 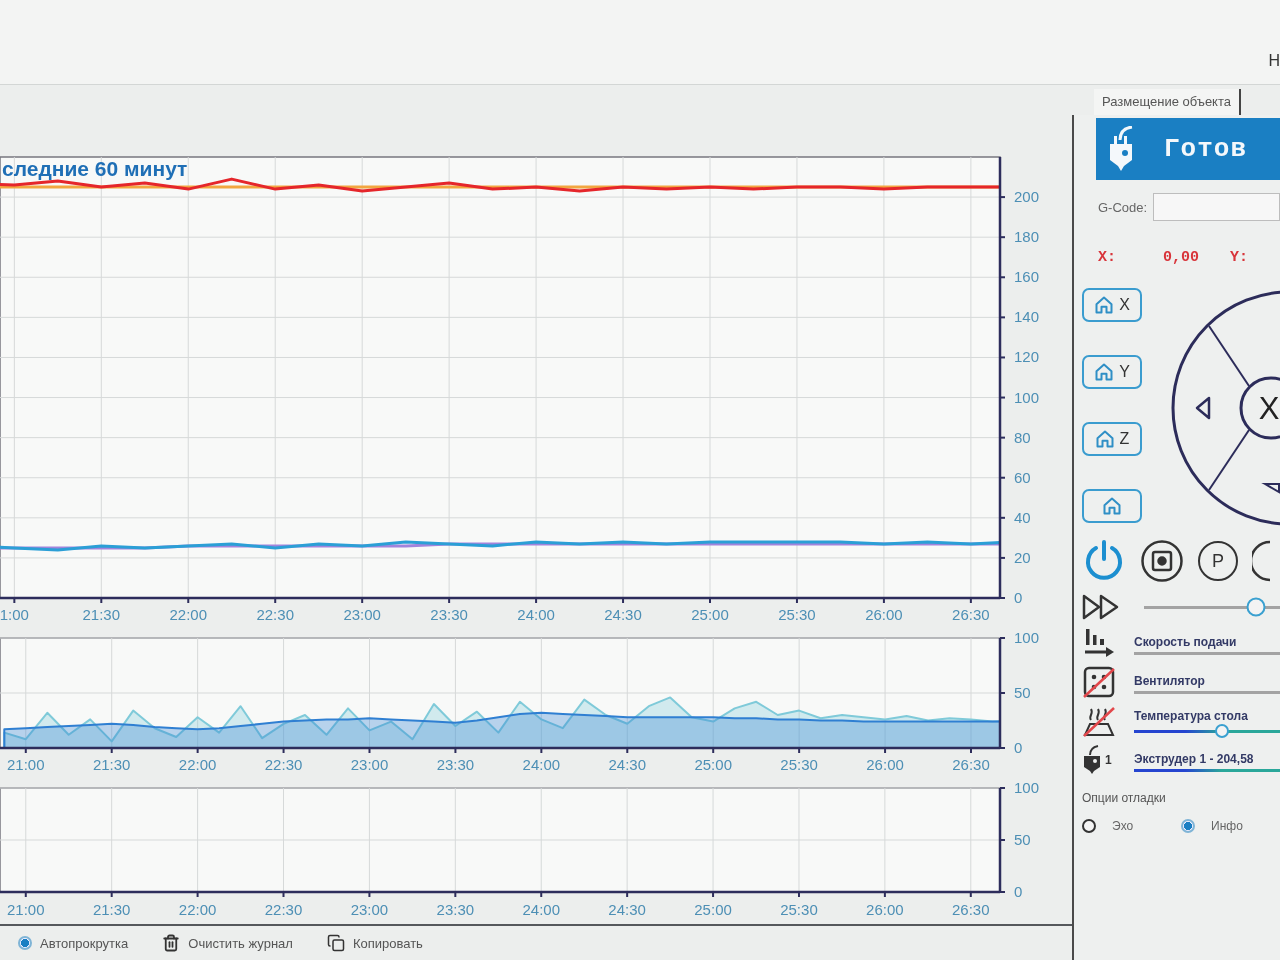 What do you see at coordinates (1027, 357) in the screenshot?
I see `axis-tick-label: 120` at bounding box center [1027, 357].